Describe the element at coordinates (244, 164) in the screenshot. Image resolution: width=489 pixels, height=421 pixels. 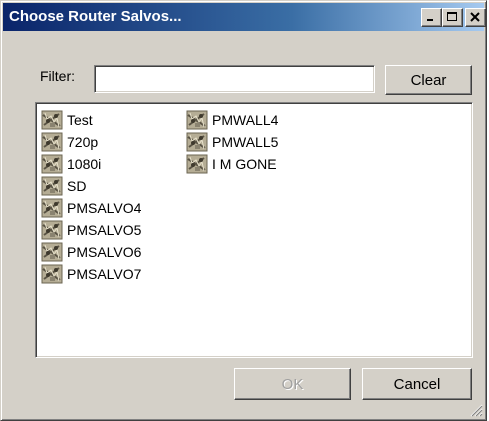
I see `list-item-label: I M GONE` at that location.